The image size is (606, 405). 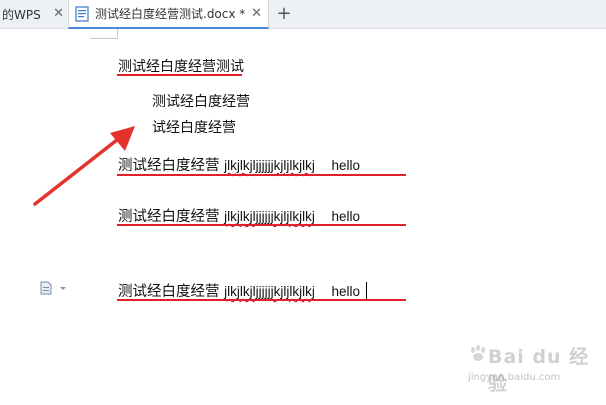 I want to click on document-heading: 测试经白度经营测试, so click(x=181, y=66).